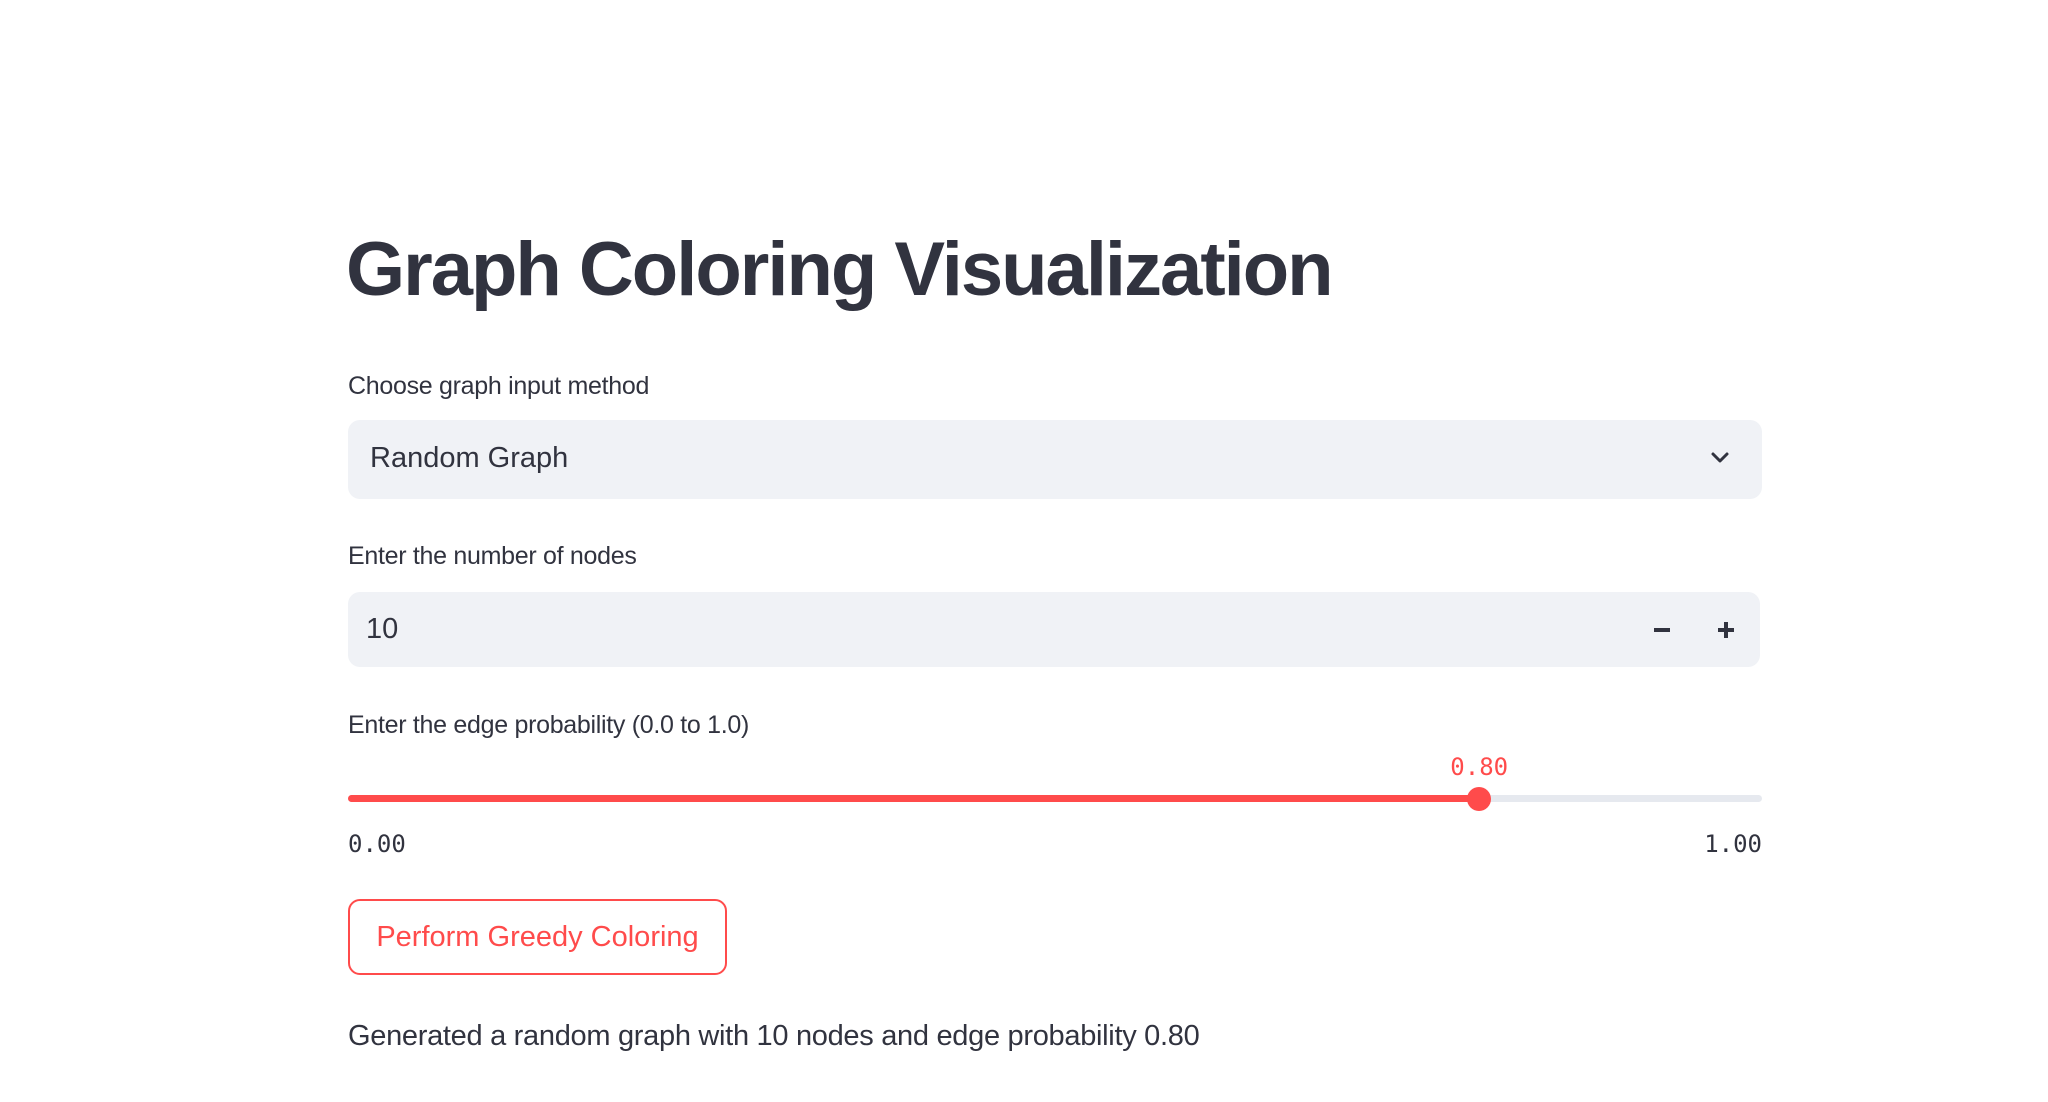 This screenshot has height=1102, width=2048. What do you see at coordinates (1733, 844) in the screenshot?
I see `slider-max-label: 1.00` at bounding box center [1733, 844].